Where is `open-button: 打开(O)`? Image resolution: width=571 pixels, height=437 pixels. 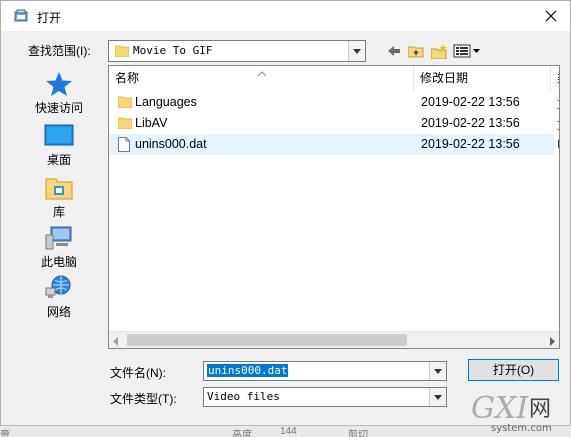 open-button: 打开(O) is located at coordinates (513, 370).